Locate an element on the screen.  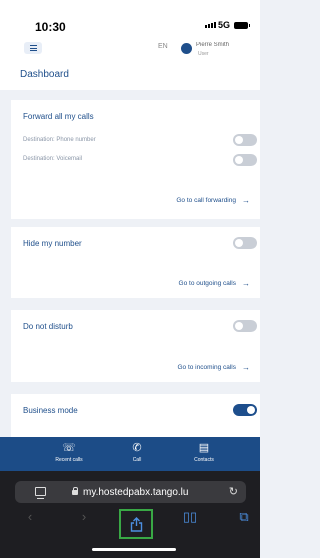
call-forwarding-link: Go to call forwarding → is located at coordinates (213, 200).